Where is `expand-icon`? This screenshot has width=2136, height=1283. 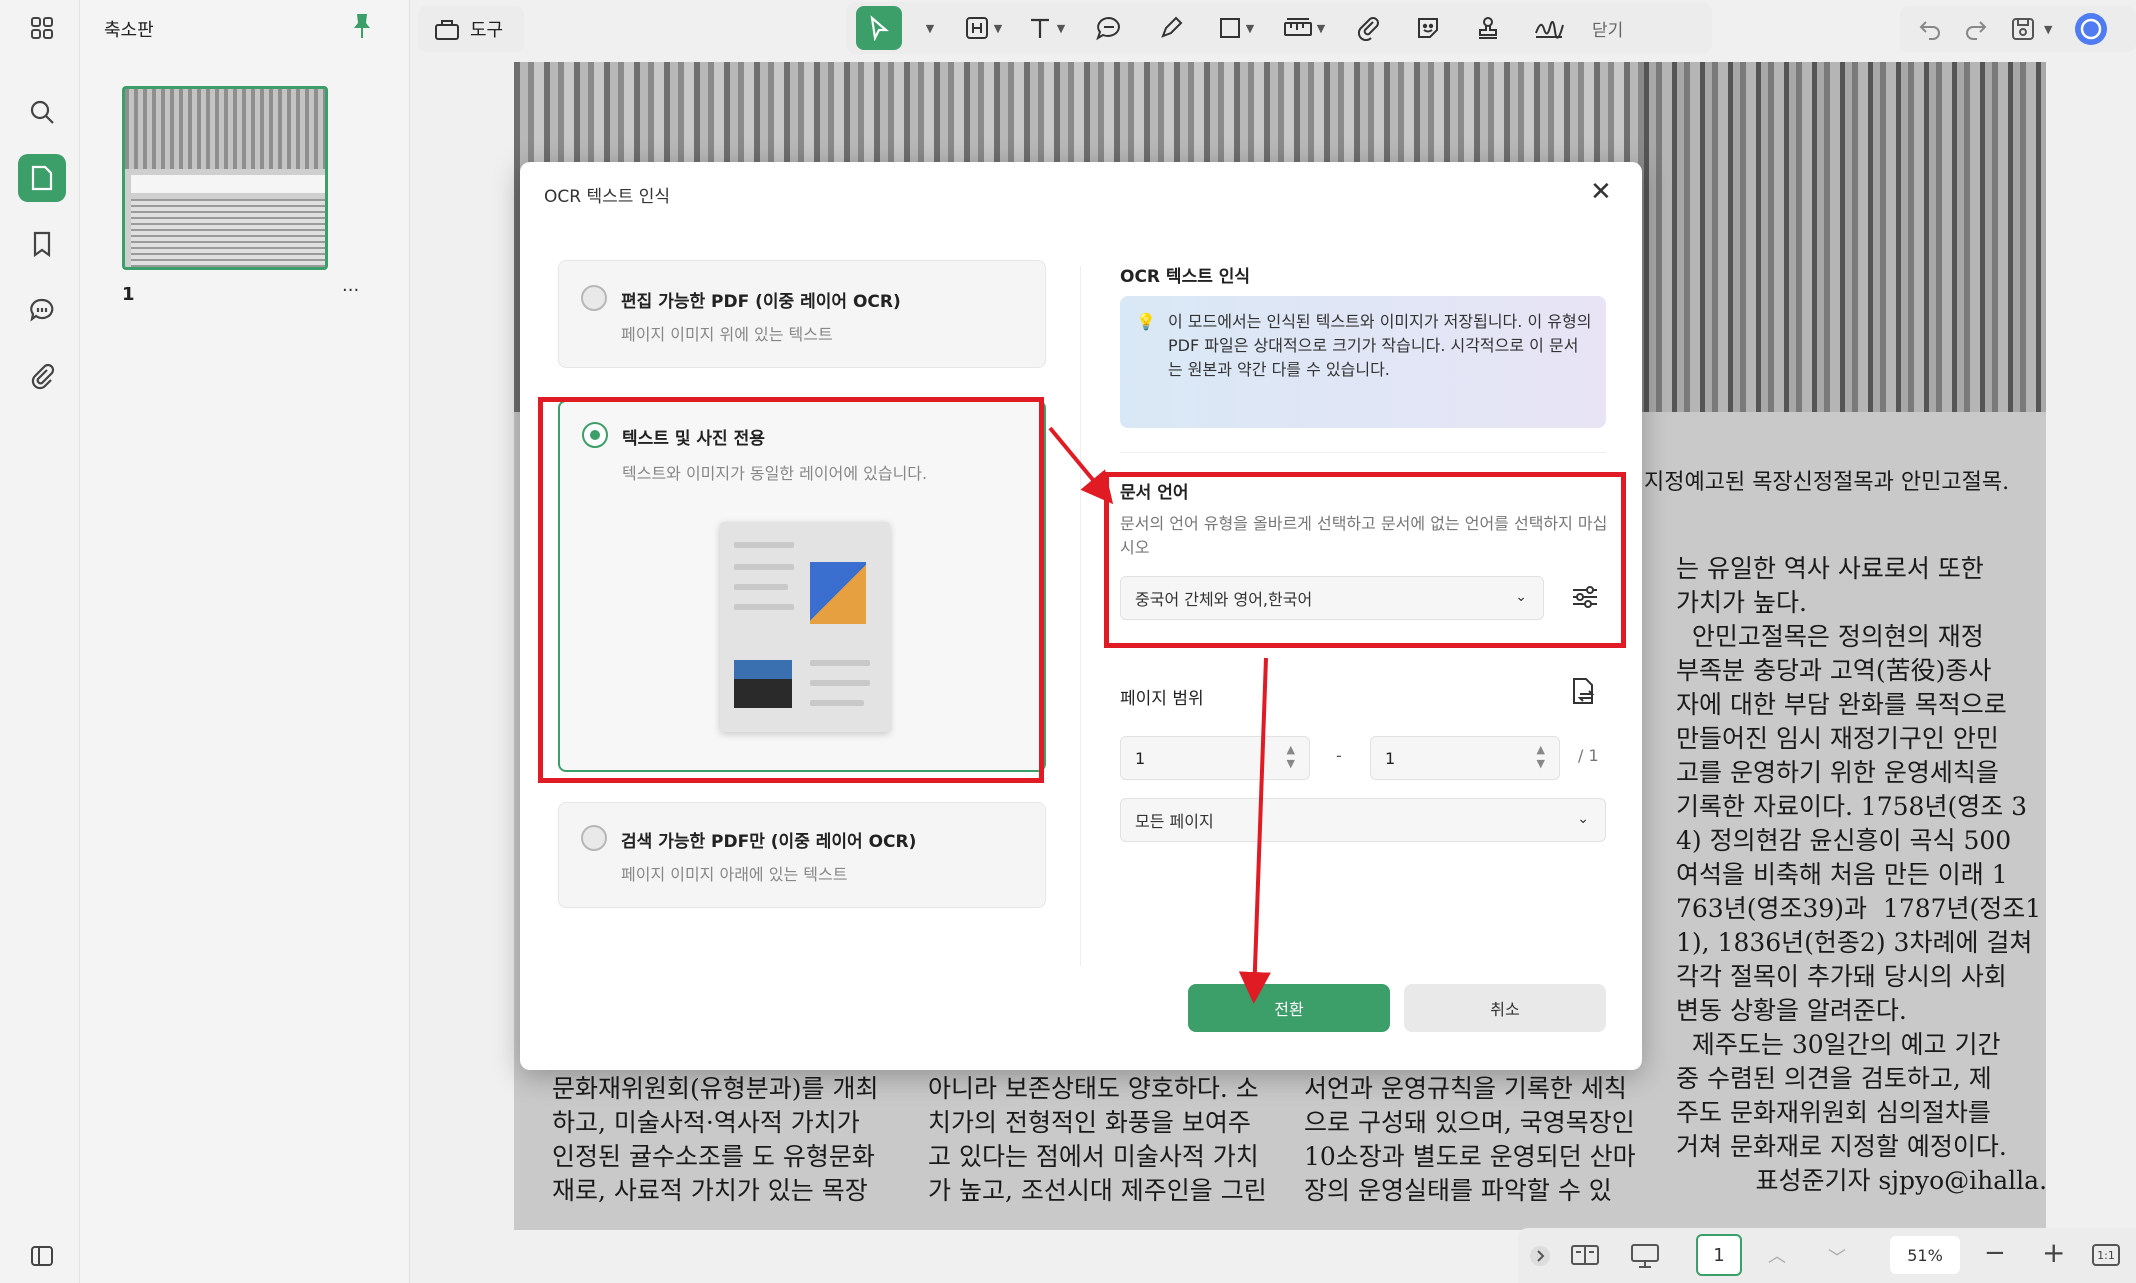
expand-icon is located at coordinates (1540, 1256).